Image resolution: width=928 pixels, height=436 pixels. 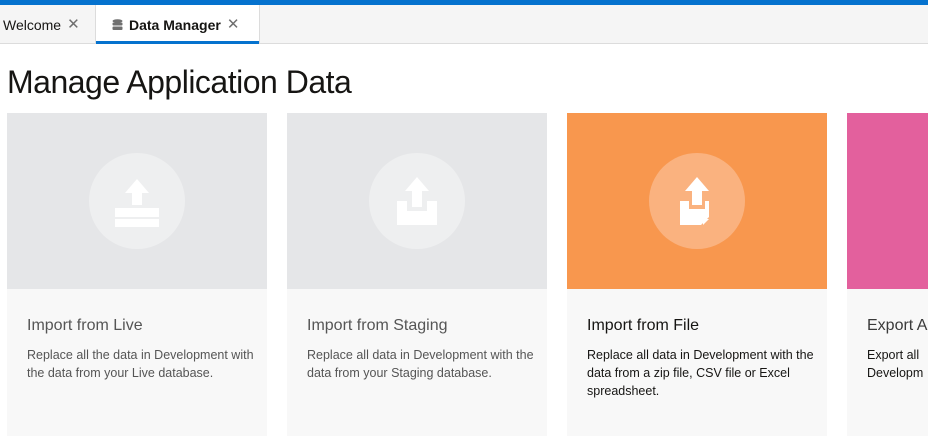 I want to click on tab-data-manager: Data Manager ✕, so click(x=178, y=24).